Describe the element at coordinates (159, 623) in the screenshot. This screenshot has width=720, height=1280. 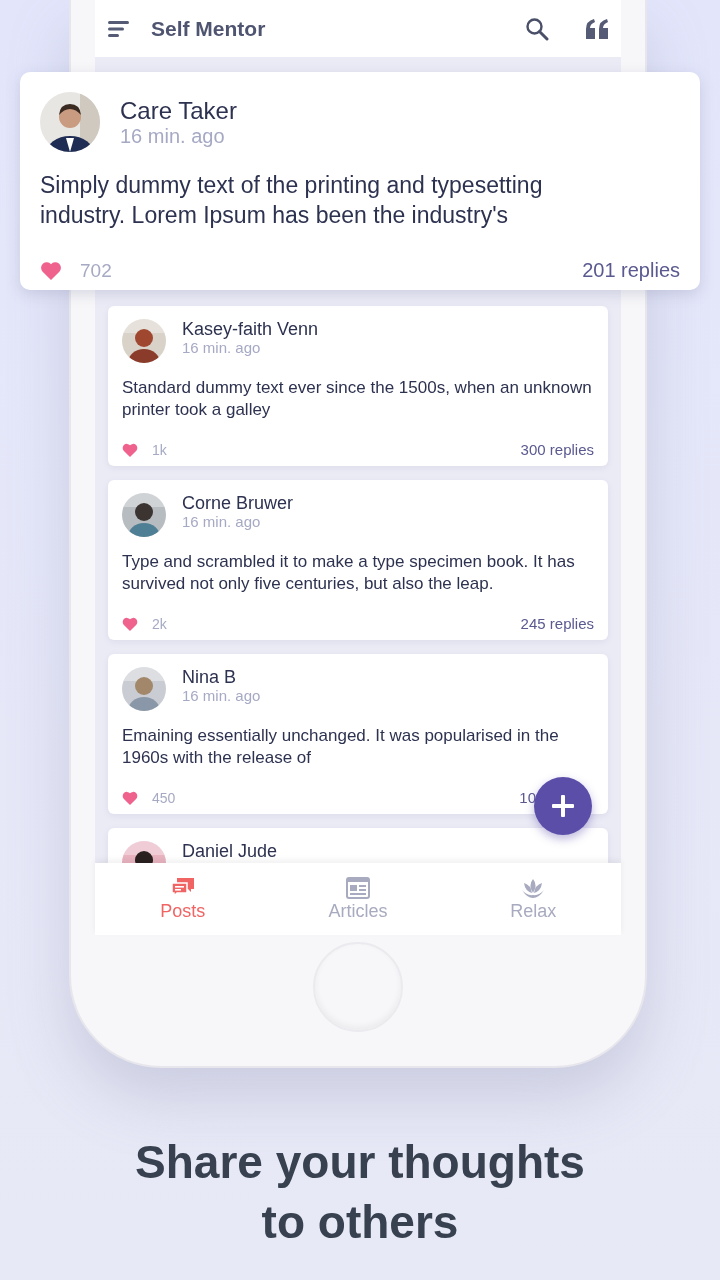
I see `like-count: 2k` at that location.